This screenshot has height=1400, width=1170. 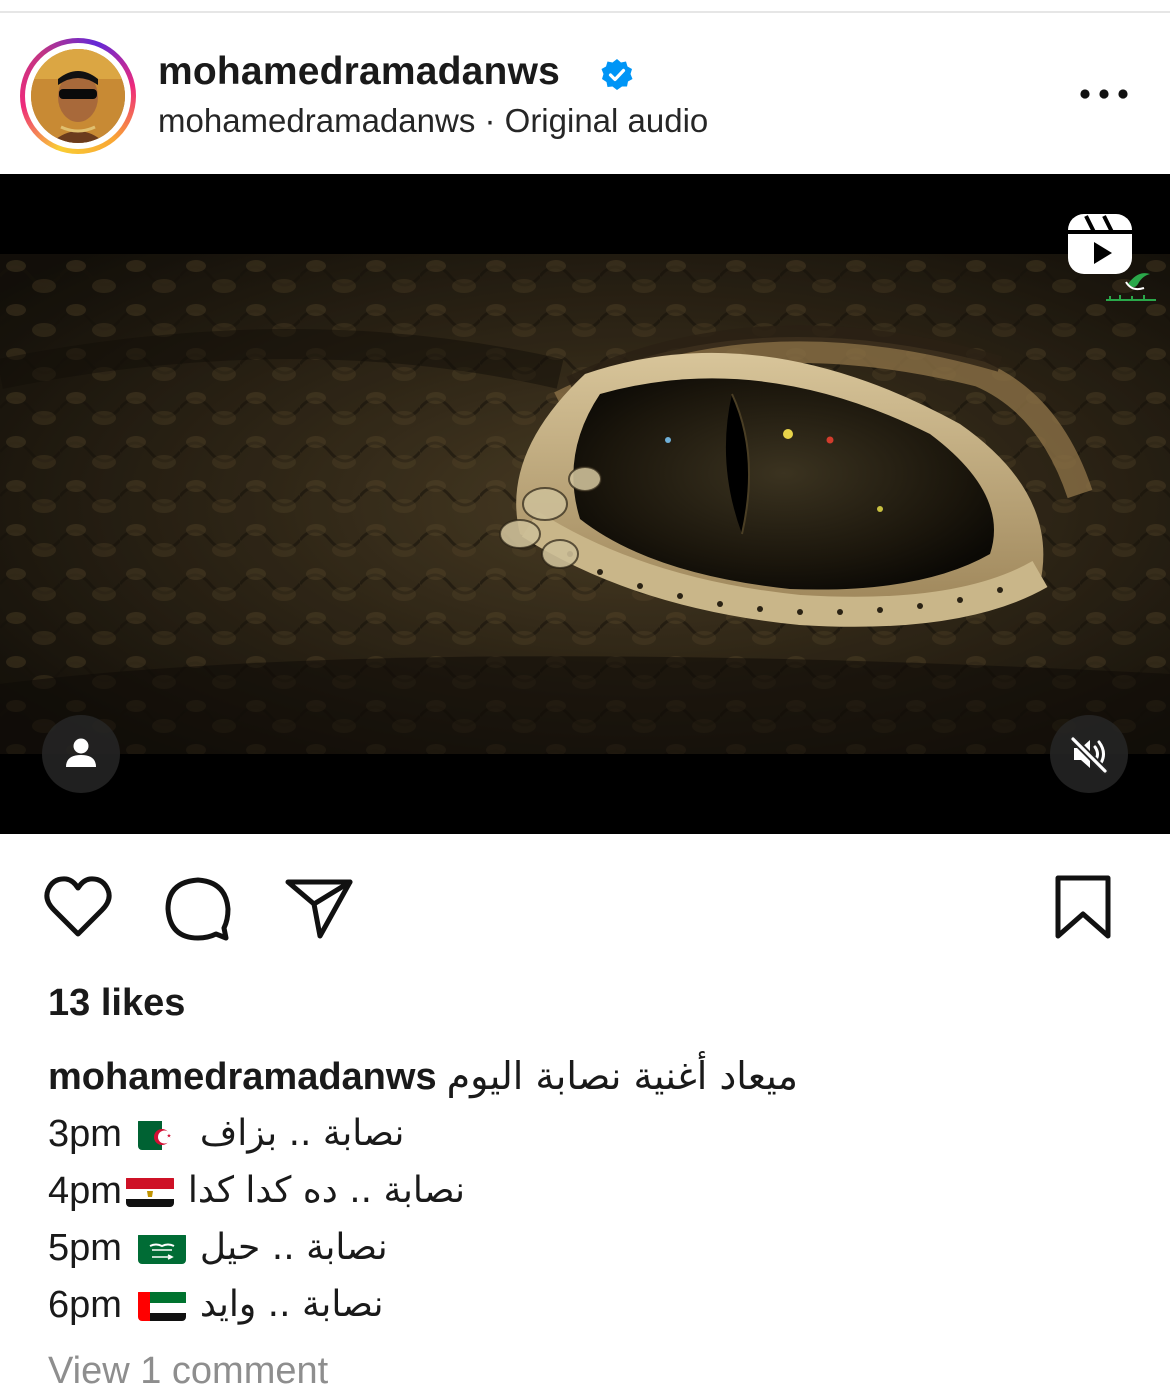 I want to click on schedule-line: 4pm نصابة .. ده كدا كدا, so click(x=256, y=1189).